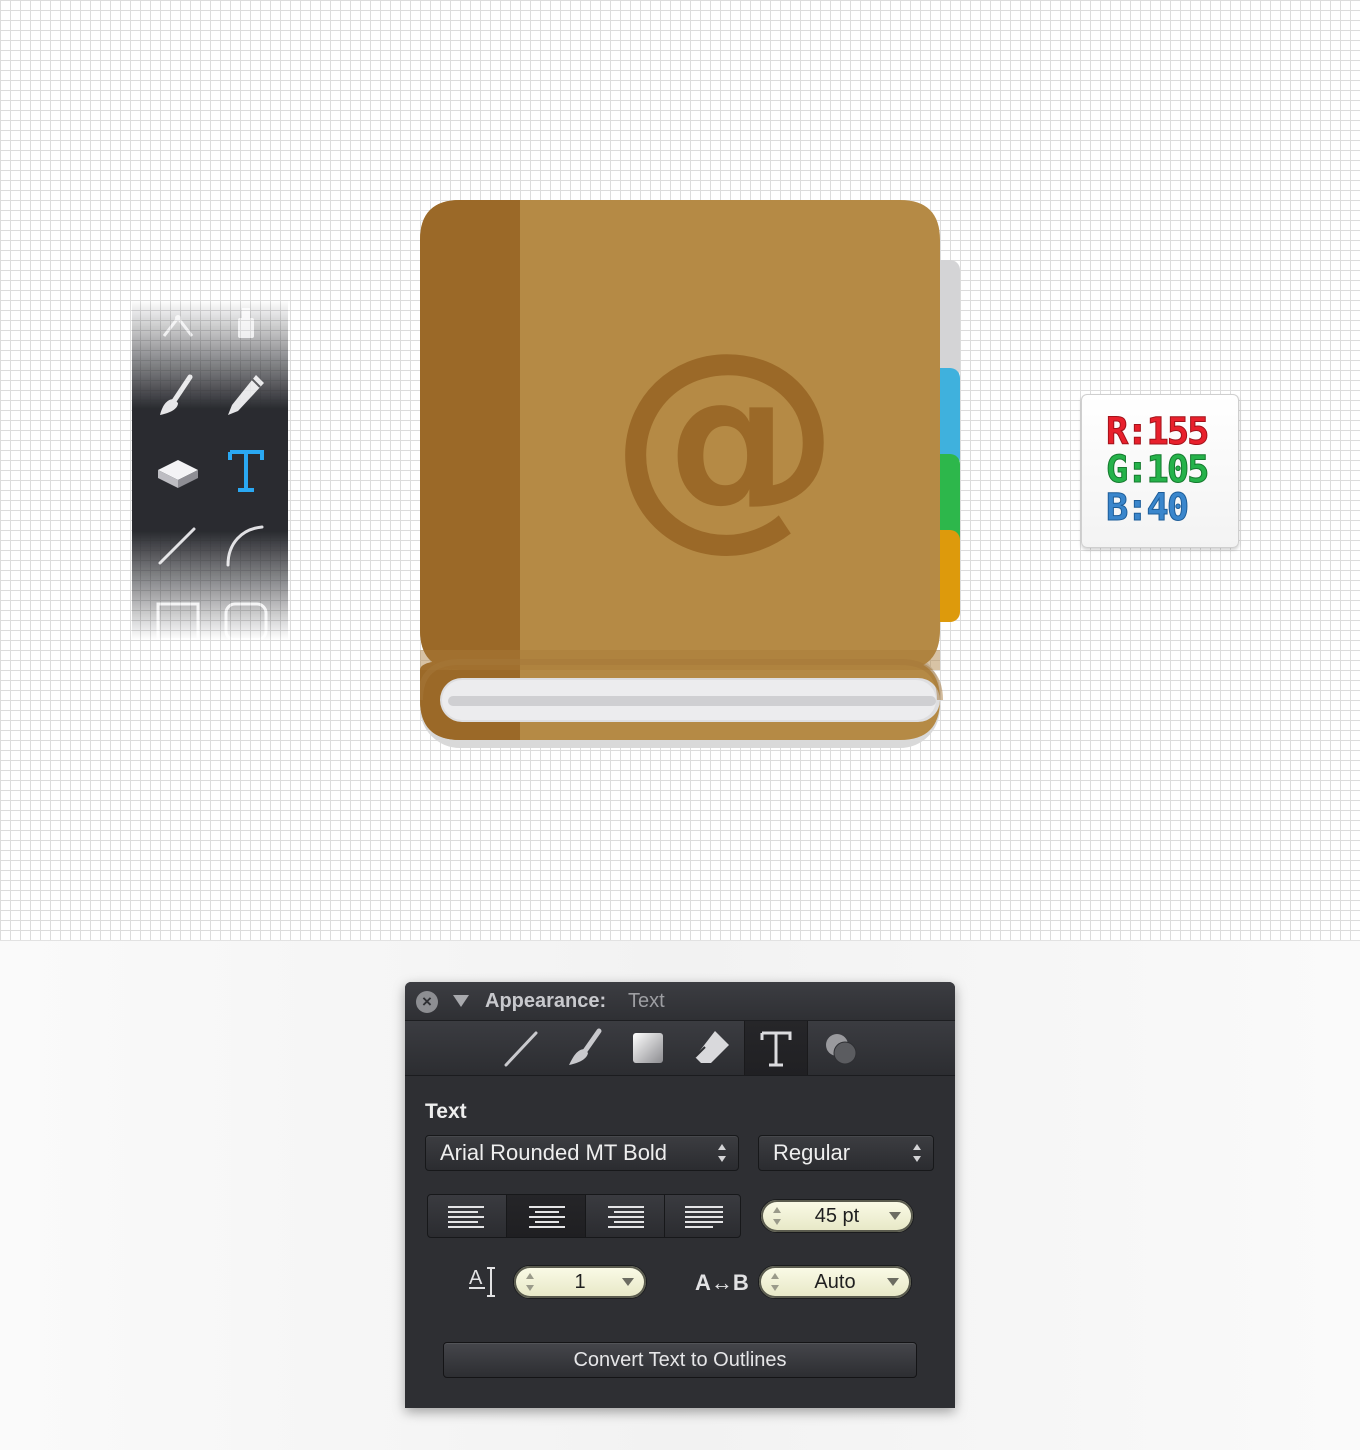 This screenshot has height=1450, width=1360. I want to click on font-family-value: Arial Rounded MT Bold, so click(554, 1152).